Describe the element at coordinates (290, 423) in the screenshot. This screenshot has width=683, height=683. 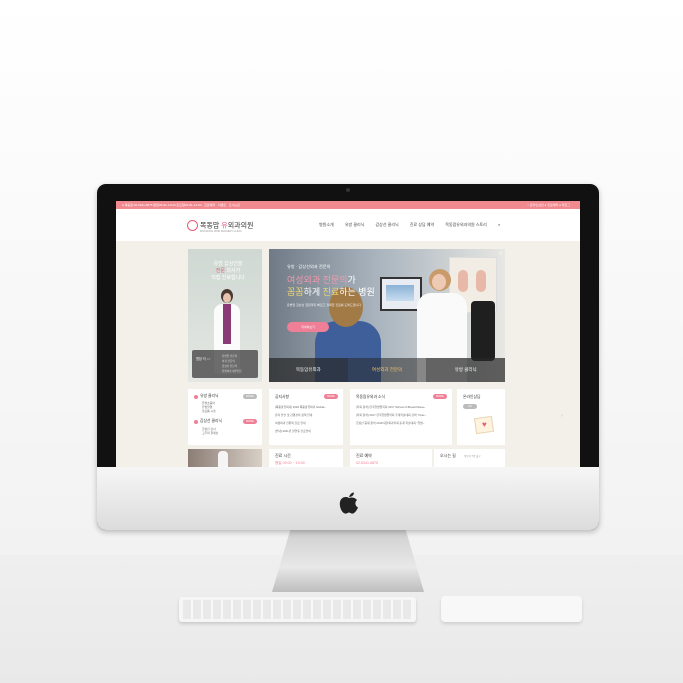
I see `notice-item: 여성외과 전문의 진료 안내` at that location.